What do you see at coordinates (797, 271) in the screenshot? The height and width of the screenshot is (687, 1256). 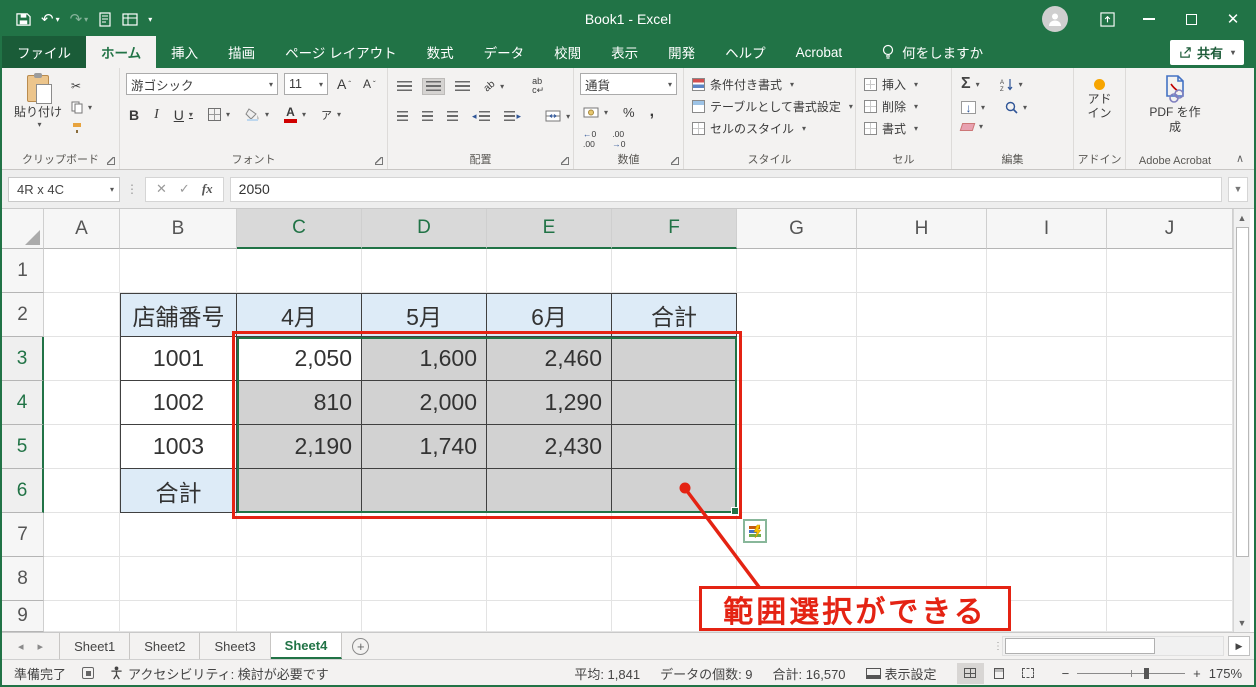 I see `cell-G1` at bounding box center [797, 271].